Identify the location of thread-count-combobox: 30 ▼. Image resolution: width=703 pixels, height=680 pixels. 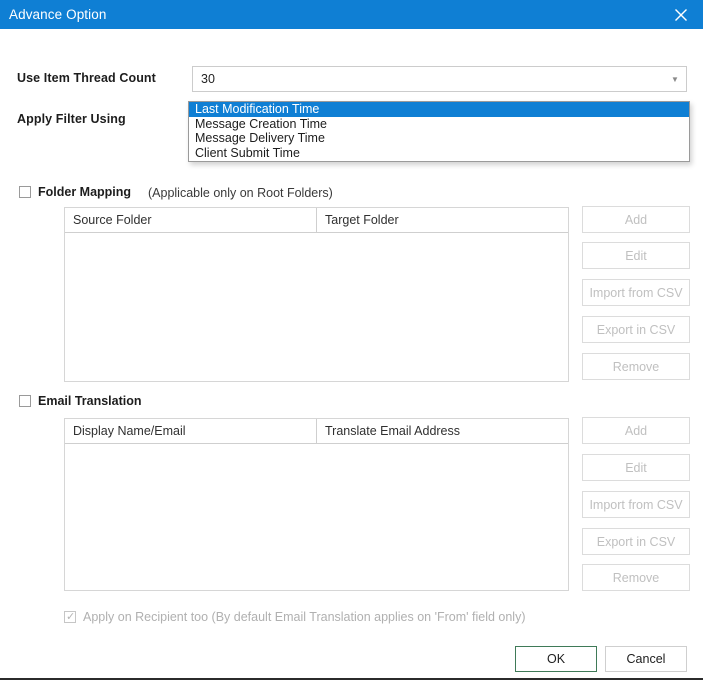
(439, 79).